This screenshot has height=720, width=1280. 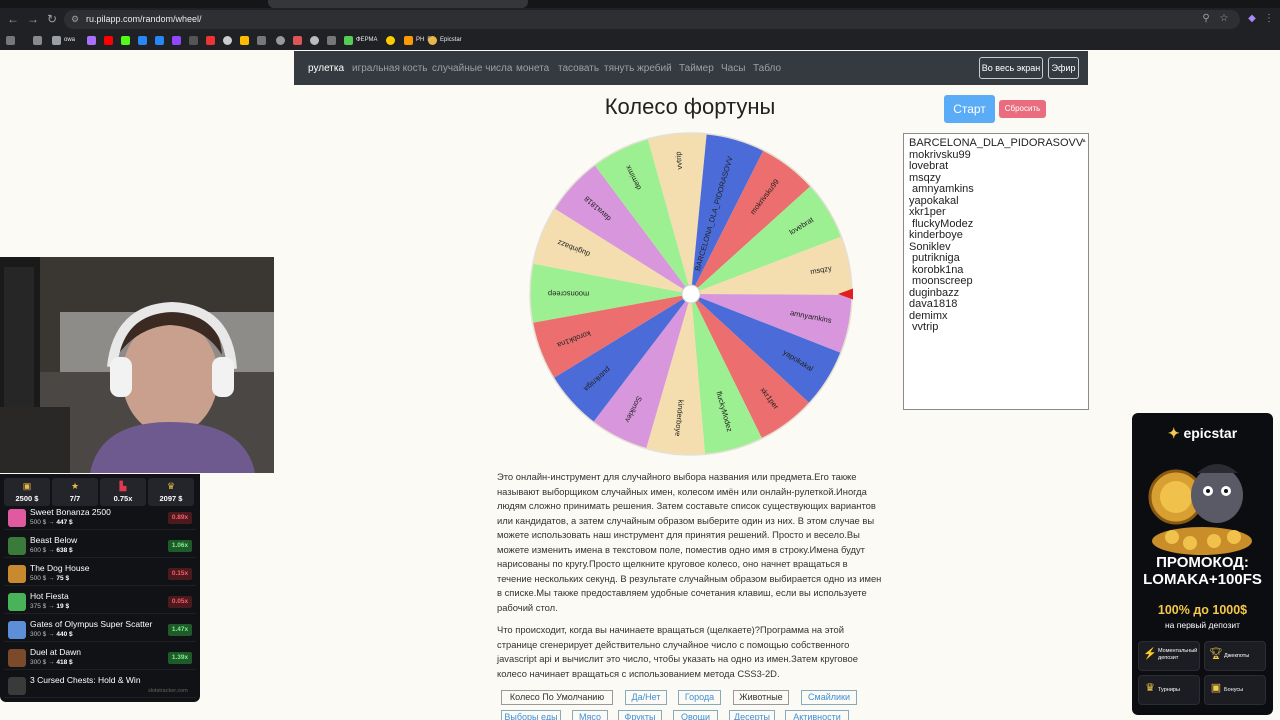 I want to click on slot-bet: 600 $, so click(x=38, y=550).